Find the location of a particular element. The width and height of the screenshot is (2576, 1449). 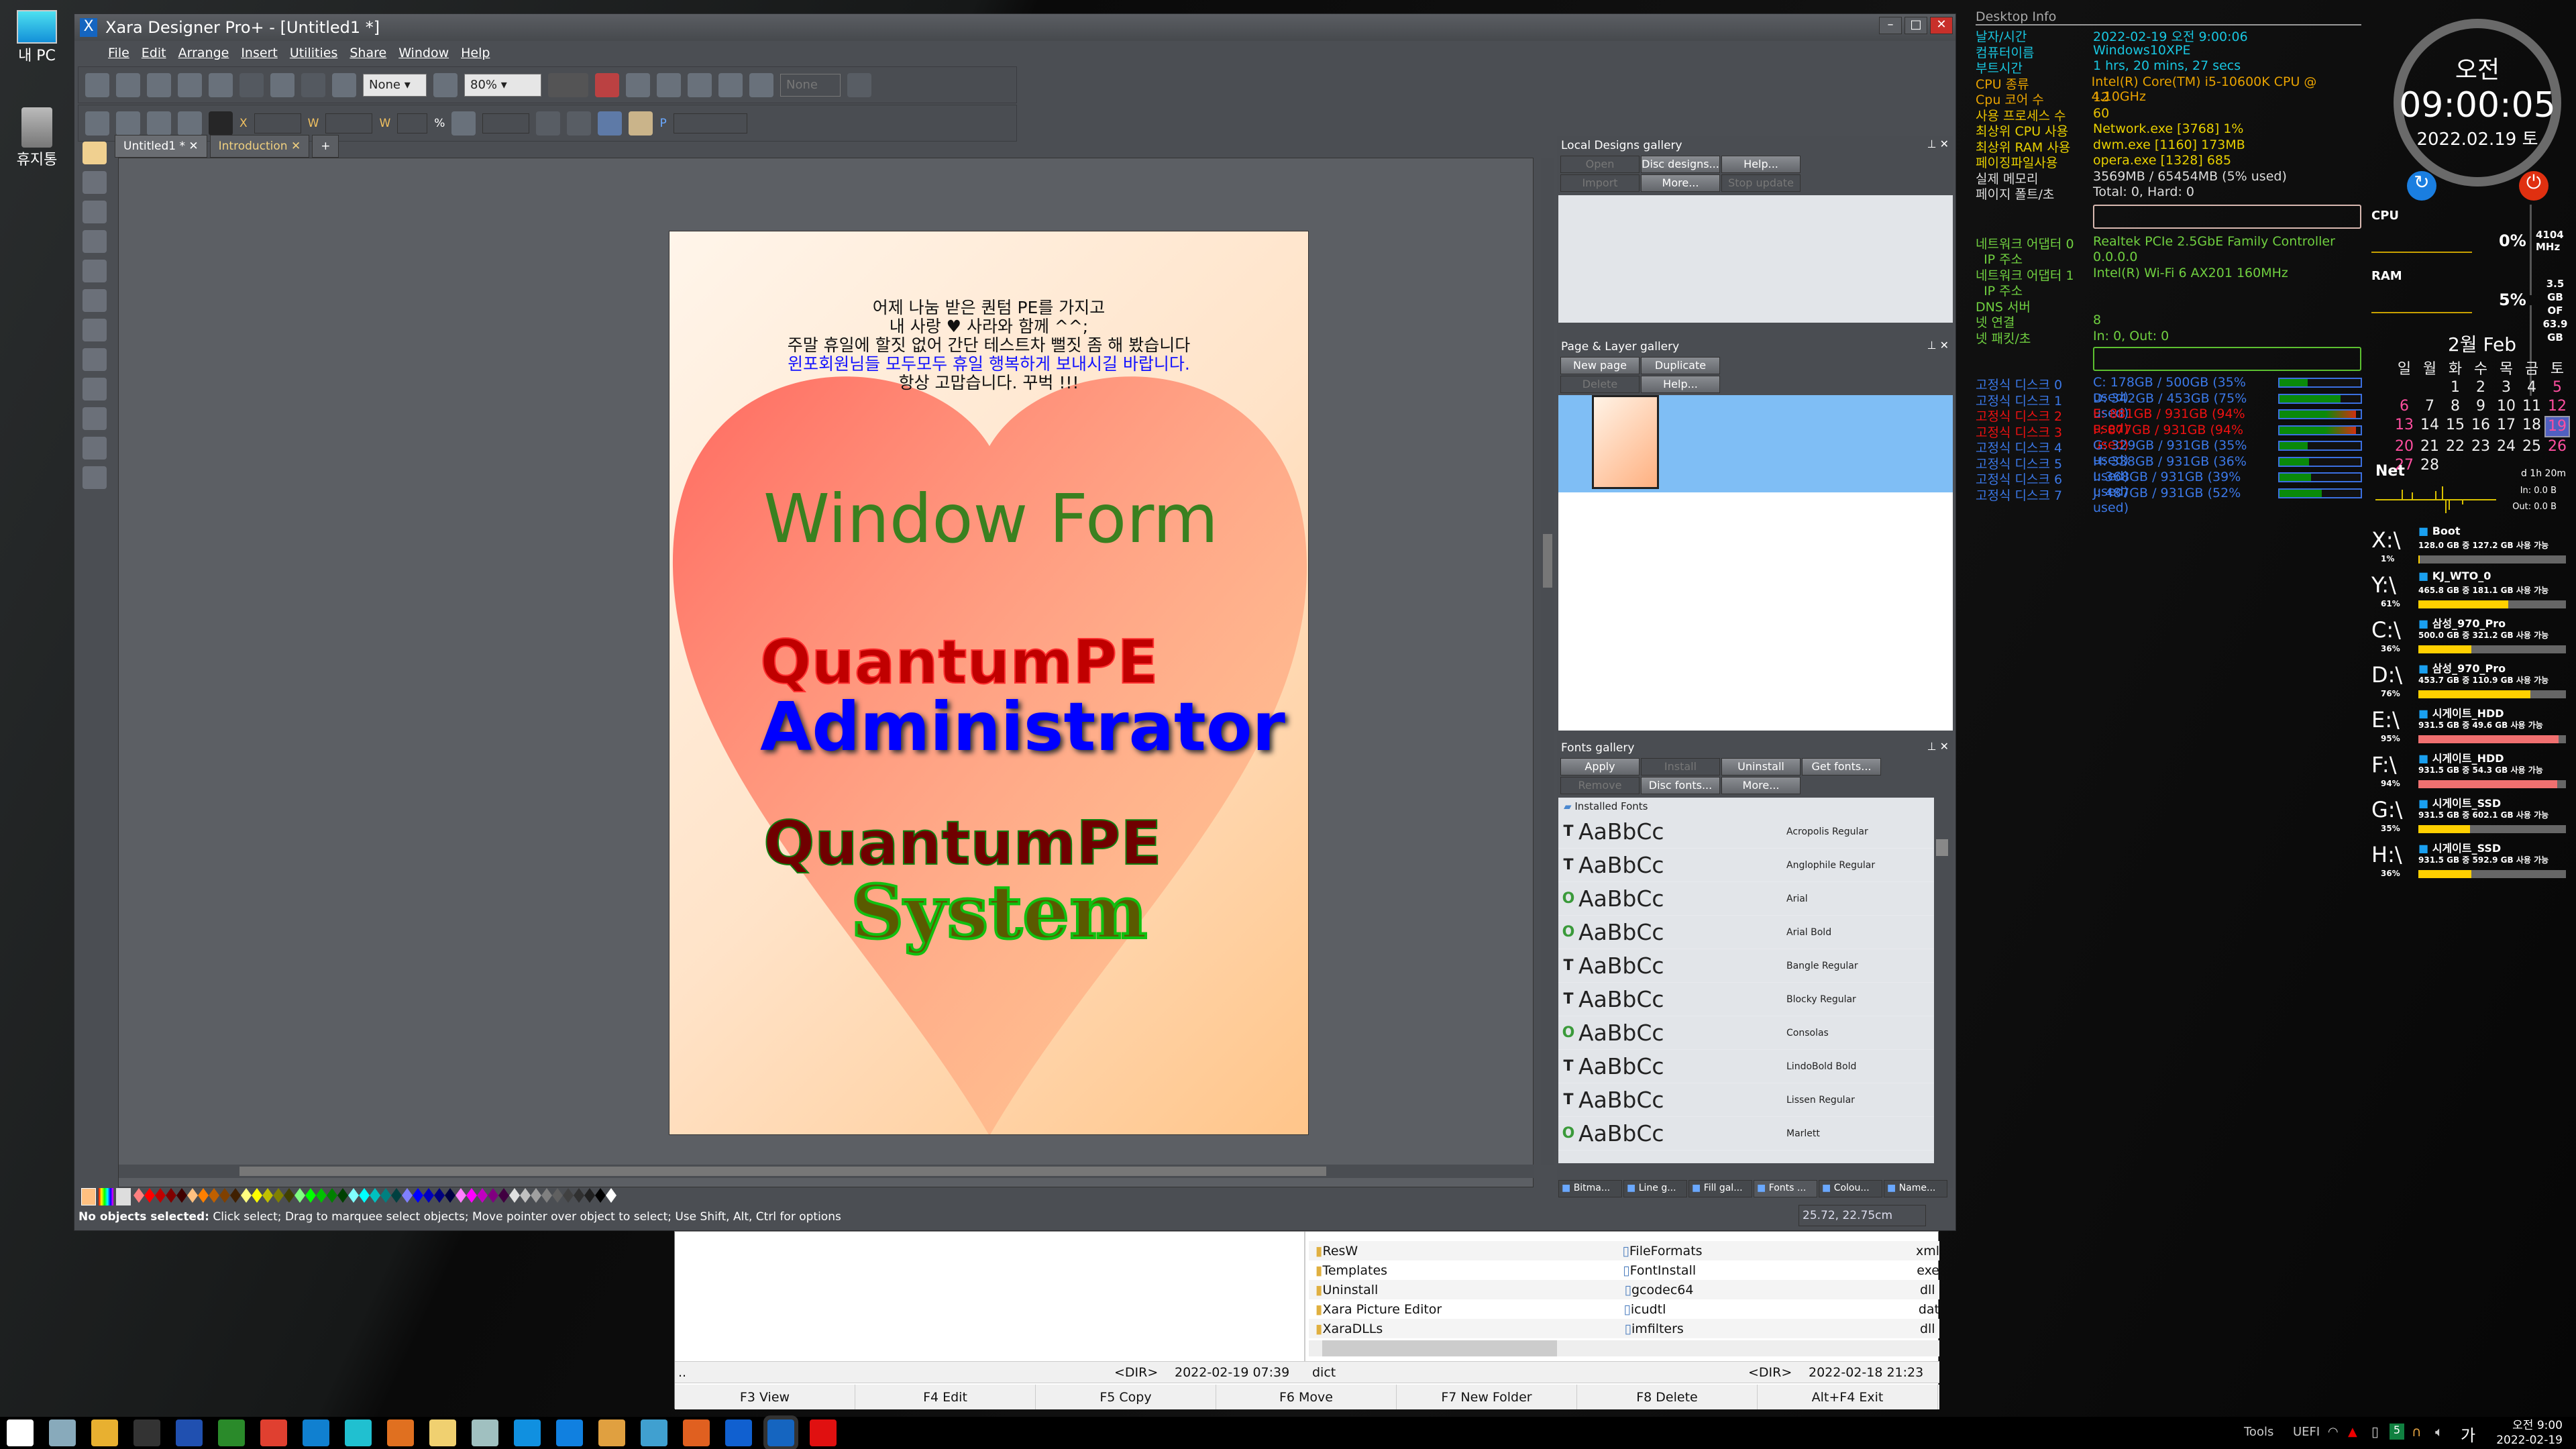

calendar-day: 8 is located at coordinates (2455, 406).